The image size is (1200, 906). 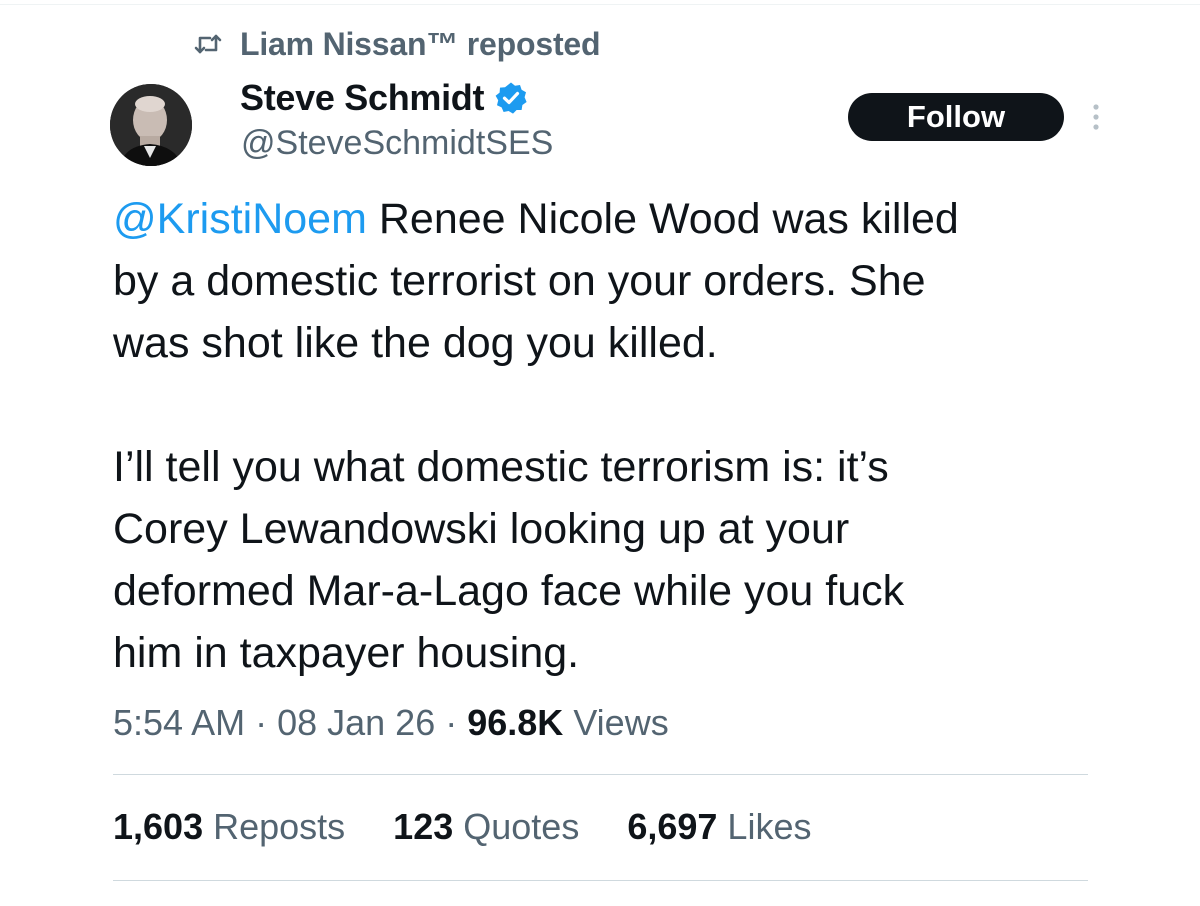 I want to click on repost-banner: Liam Nissan™ reposted, so click(x=397, y=44).